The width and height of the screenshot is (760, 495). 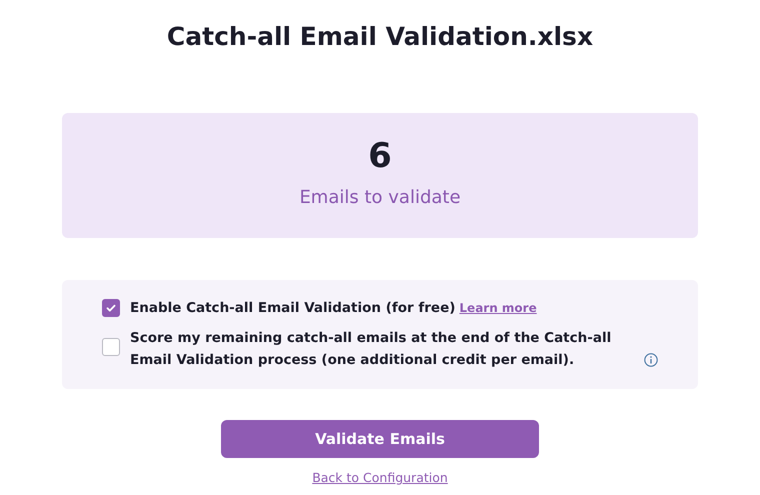 What do you see at coordinates (380, 439) in the screenshot?
I see `validate-emails-button: Validate Emails` at bounding box center [380, 439].